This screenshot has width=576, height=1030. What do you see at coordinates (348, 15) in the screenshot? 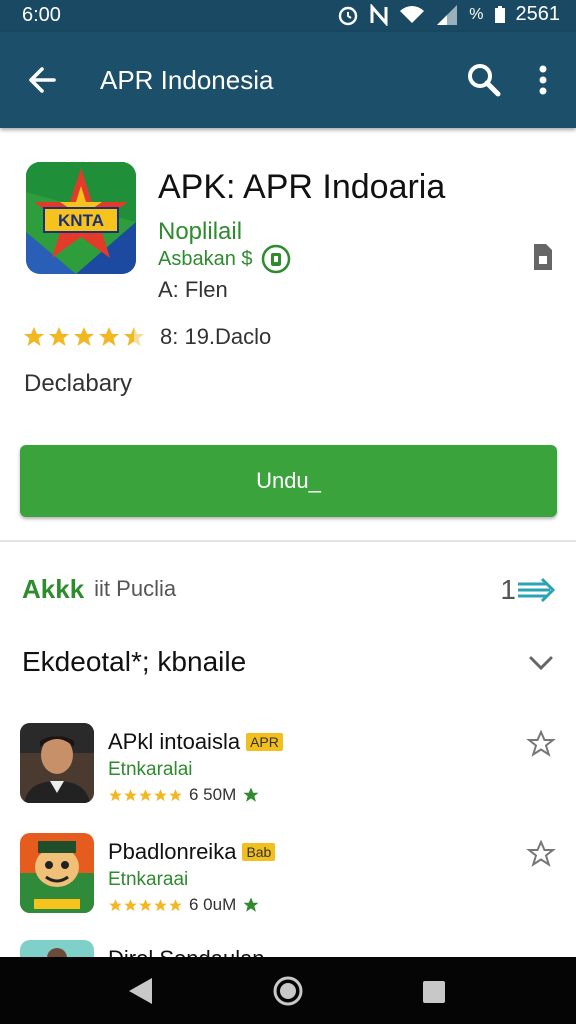
I see `alarm-icon` at bounding box center [348, 15].